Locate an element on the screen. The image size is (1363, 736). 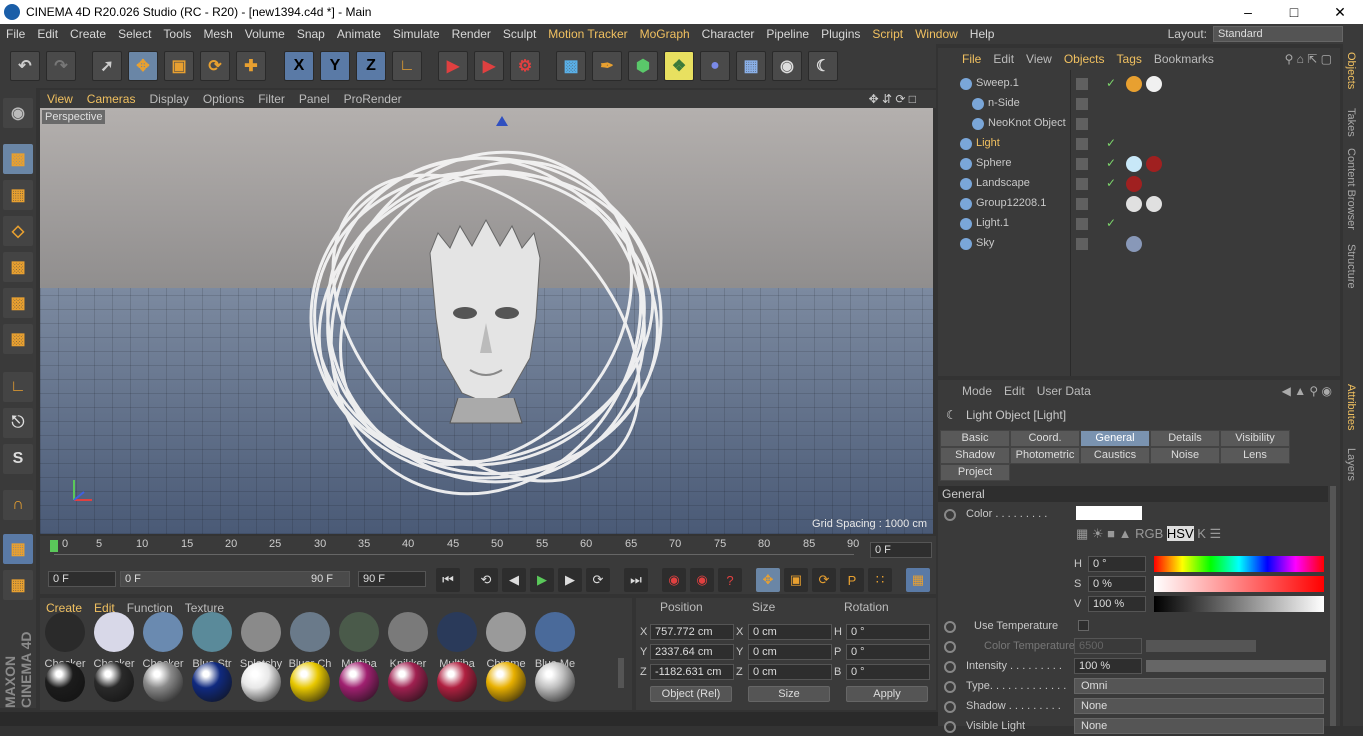
tab-noise: Noise is located at coordinates (1185, 455).